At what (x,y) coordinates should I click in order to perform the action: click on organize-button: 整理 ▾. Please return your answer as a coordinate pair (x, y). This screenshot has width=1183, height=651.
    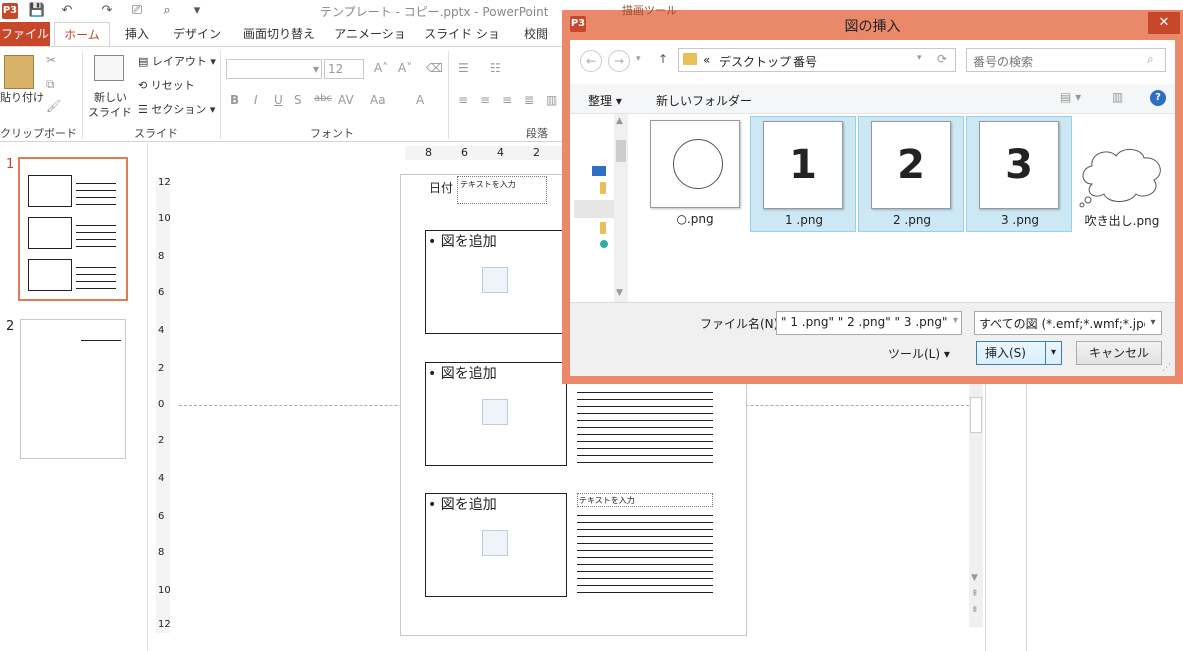
    Looking at the image, I should click on (605, 100).